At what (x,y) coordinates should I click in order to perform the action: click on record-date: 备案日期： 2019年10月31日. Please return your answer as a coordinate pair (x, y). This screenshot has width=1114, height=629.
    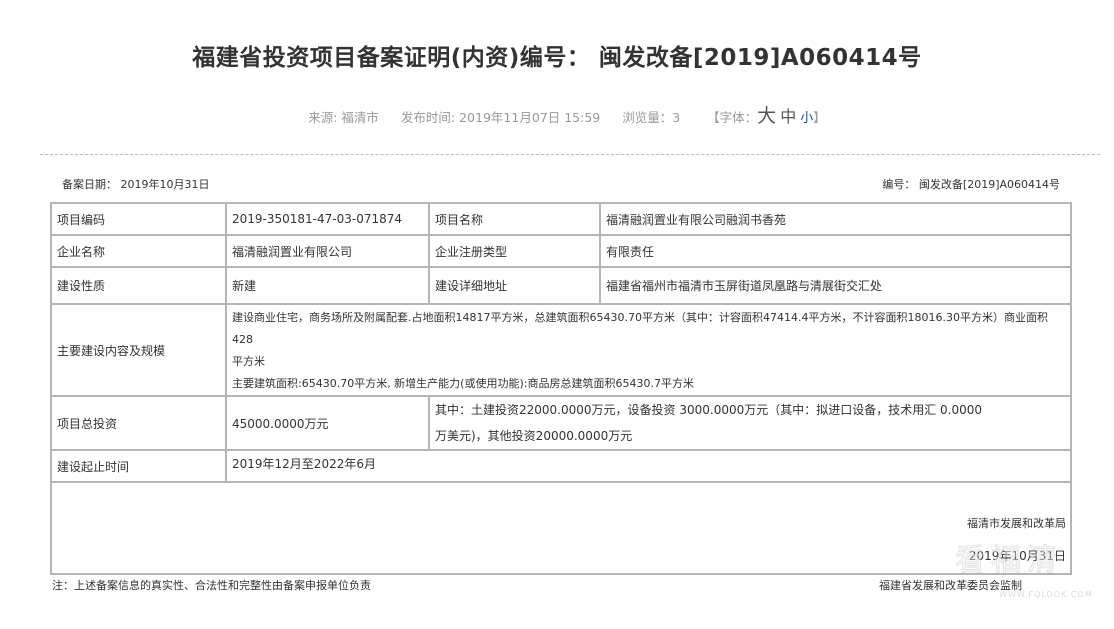
    Looking at the image, I should click on (136, 184).